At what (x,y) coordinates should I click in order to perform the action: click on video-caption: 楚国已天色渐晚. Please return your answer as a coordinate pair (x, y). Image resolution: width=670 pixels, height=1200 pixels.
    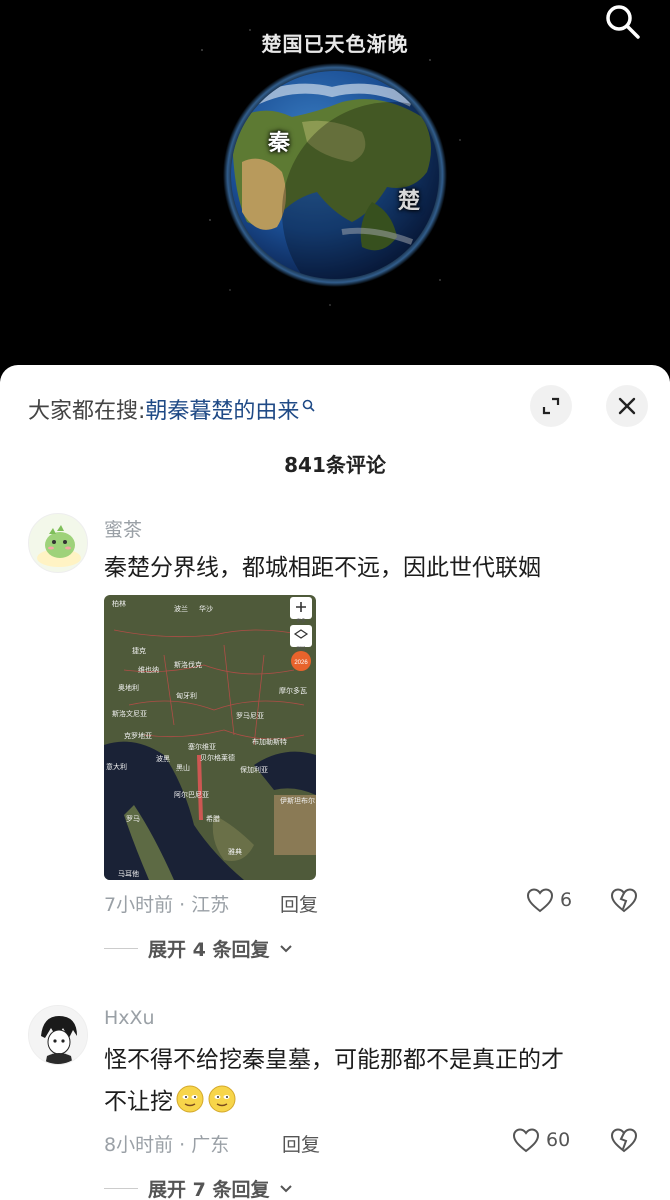
    Looking at the image, I should click on (335, 44).